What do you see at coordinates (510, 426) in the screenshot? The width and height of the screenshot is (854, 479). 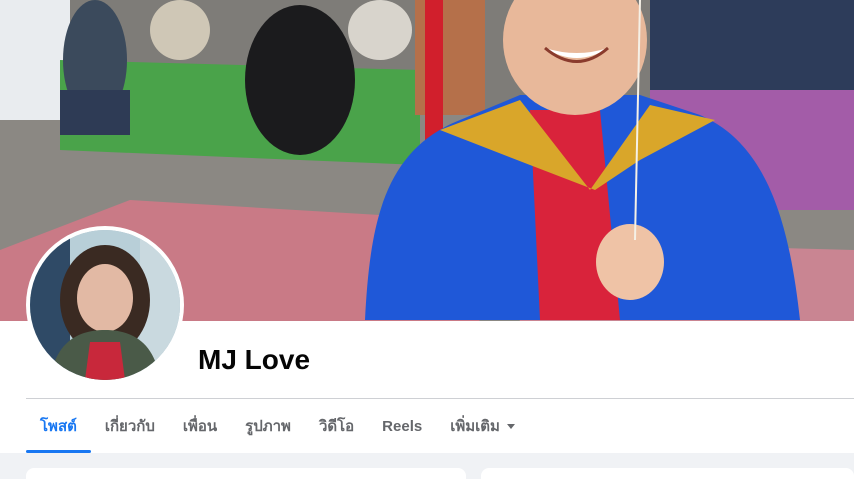 I see `caret-down-icon` at bounding box center [510, 426].